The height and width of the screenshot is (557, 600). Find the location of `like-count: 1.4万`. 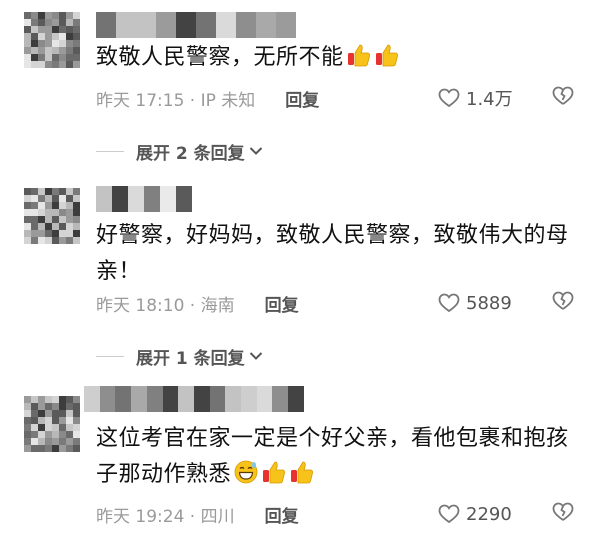

like-count: 1.4万 is located at coordinates (489, 99).